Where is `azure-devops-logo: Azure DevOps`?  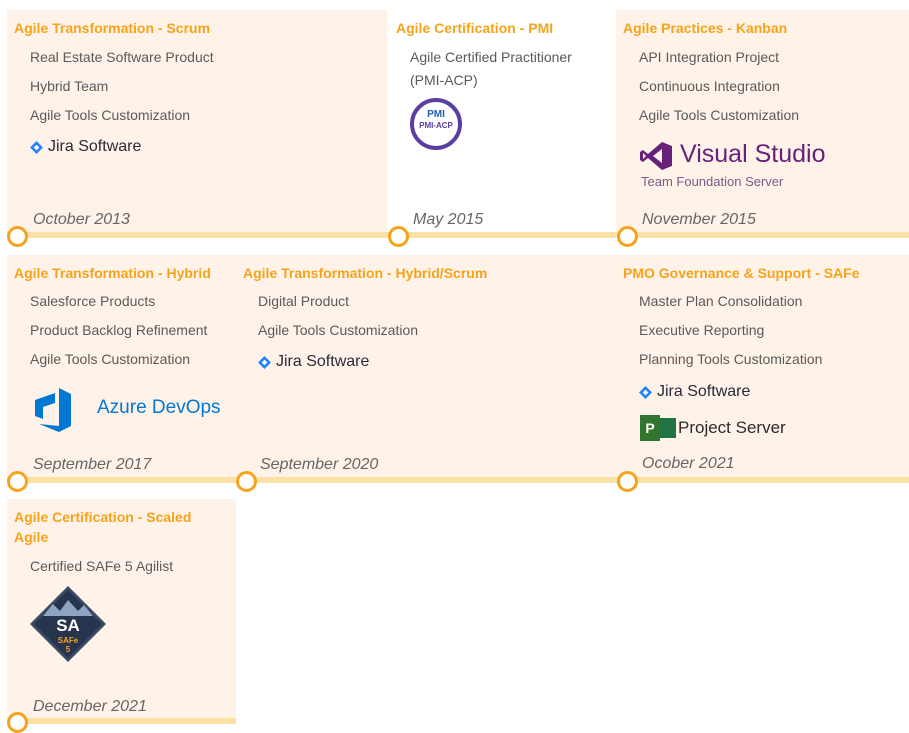 azure-devops-logo: Azure DevOps is located at coordinates (127, 412).